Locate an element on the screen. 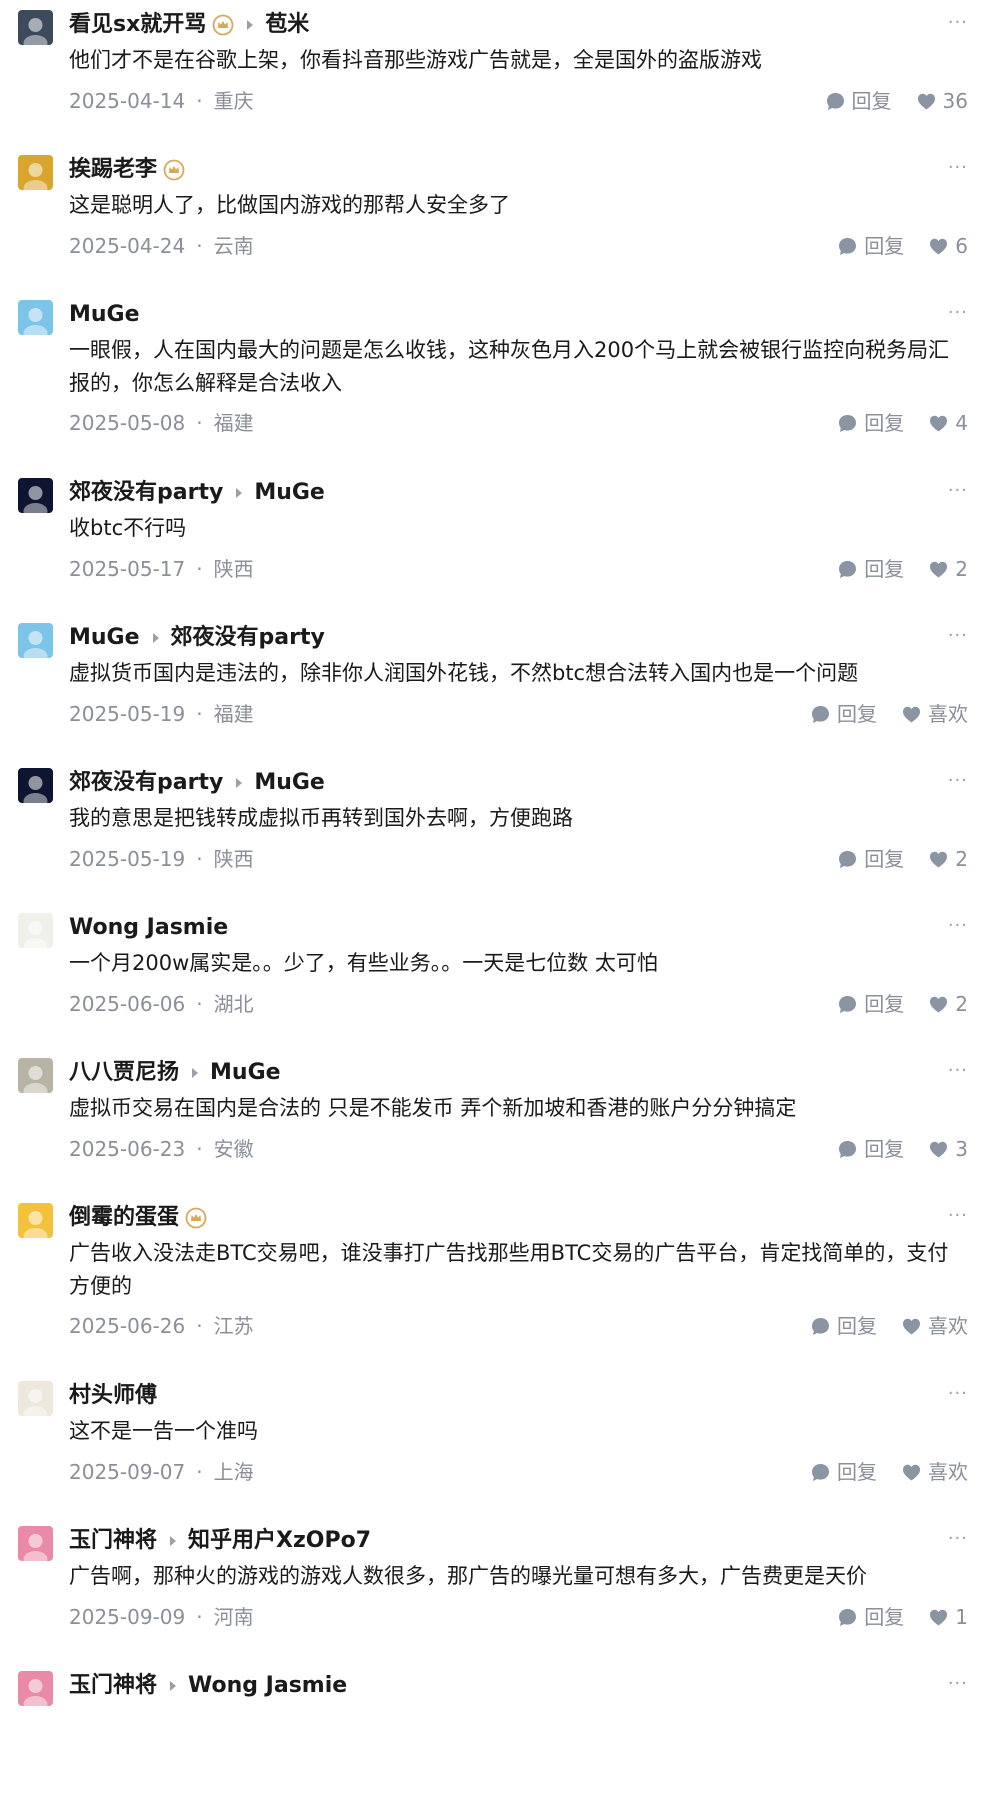  comment-date: 2025-05-19 is located at coordinates (127, 714).